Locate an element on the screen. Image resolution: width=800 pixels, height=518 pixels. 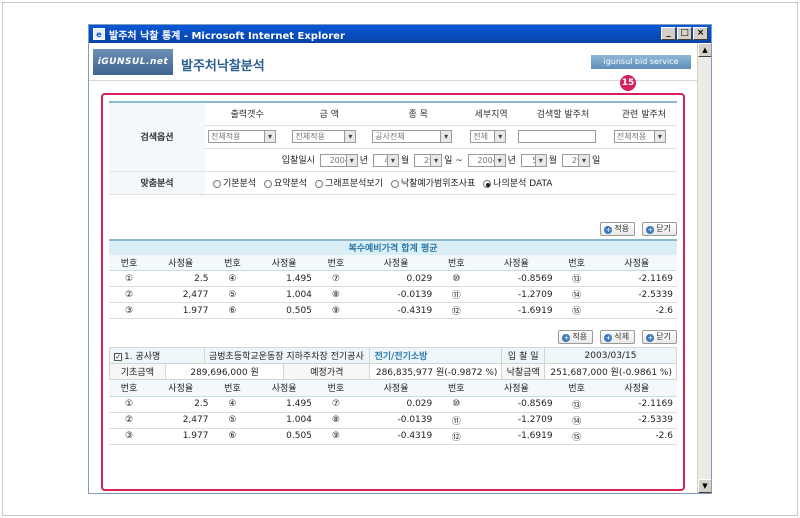
scroll-up-icon: ▲ is located at coordinates (704, 50).